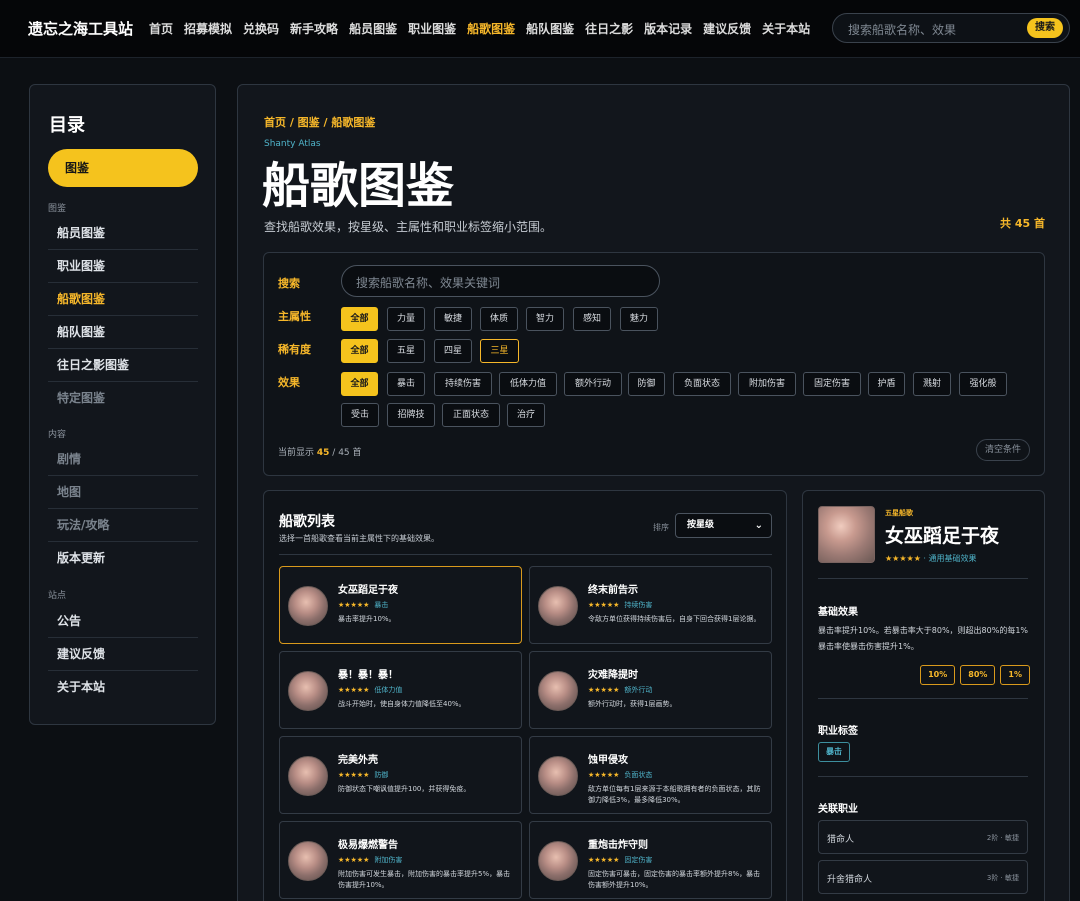 The height and width of the screenshot is (901, 1080). What do you see at coordinates (400, 775) in the screenshot?
I see `shanty-card: 完美外壳 ★★★★★ 防御 防御状态下嘲讽值提升100，并获得免疫。` at bounding box center [400, 775].